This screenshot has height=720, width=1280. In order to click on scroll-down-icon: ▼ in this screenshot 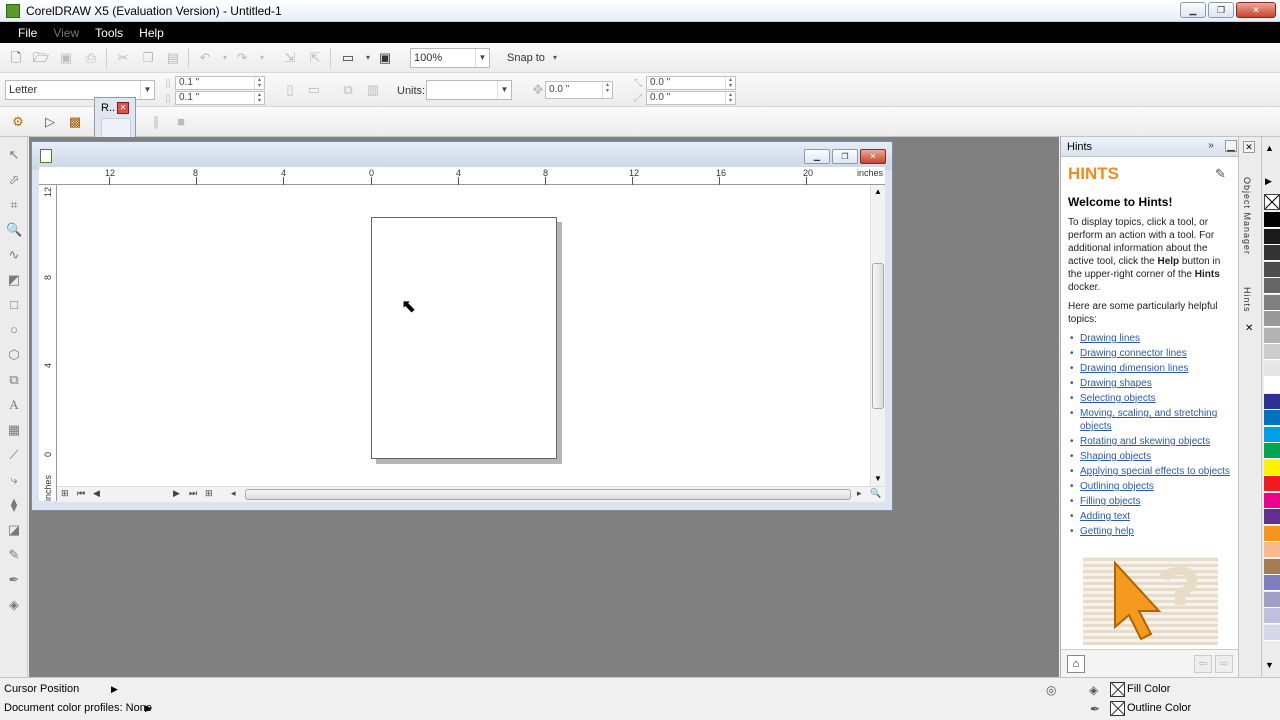, I will do `click(878, 478)`.